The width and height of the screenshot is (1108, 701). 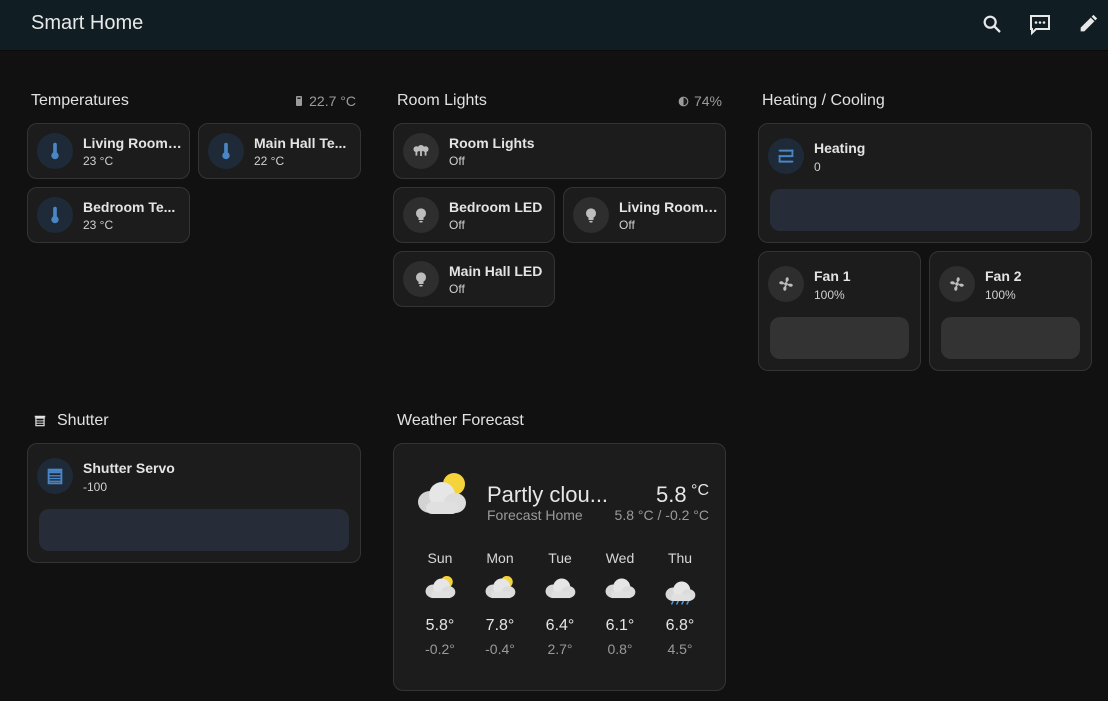 What do you see at coordinates (554, 25) in the screenshot?
I see `top-app-bar: Smart Home` at bounding box center [554, 25].